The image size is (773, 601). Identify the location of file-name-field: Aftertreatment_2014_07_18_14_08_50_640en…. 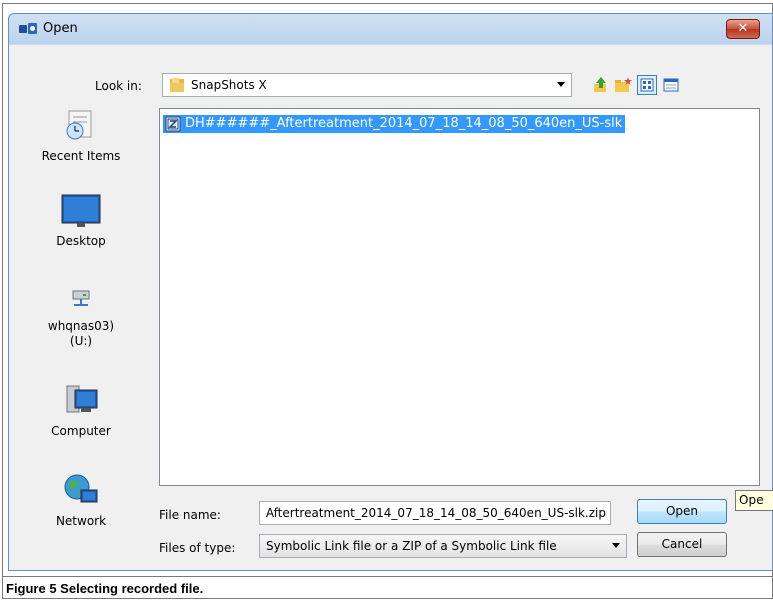
(435, 513).